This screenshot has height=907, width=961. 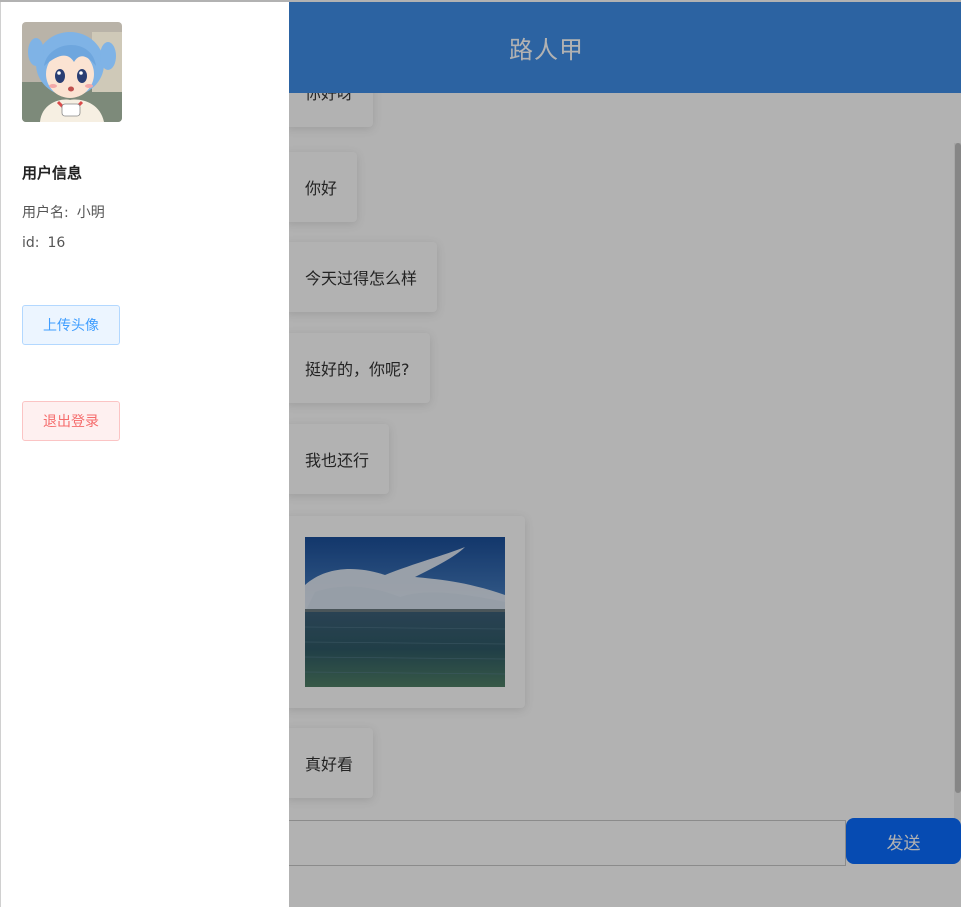 I want to click on logout-button: 退出登录, so click(x=71, y=421).